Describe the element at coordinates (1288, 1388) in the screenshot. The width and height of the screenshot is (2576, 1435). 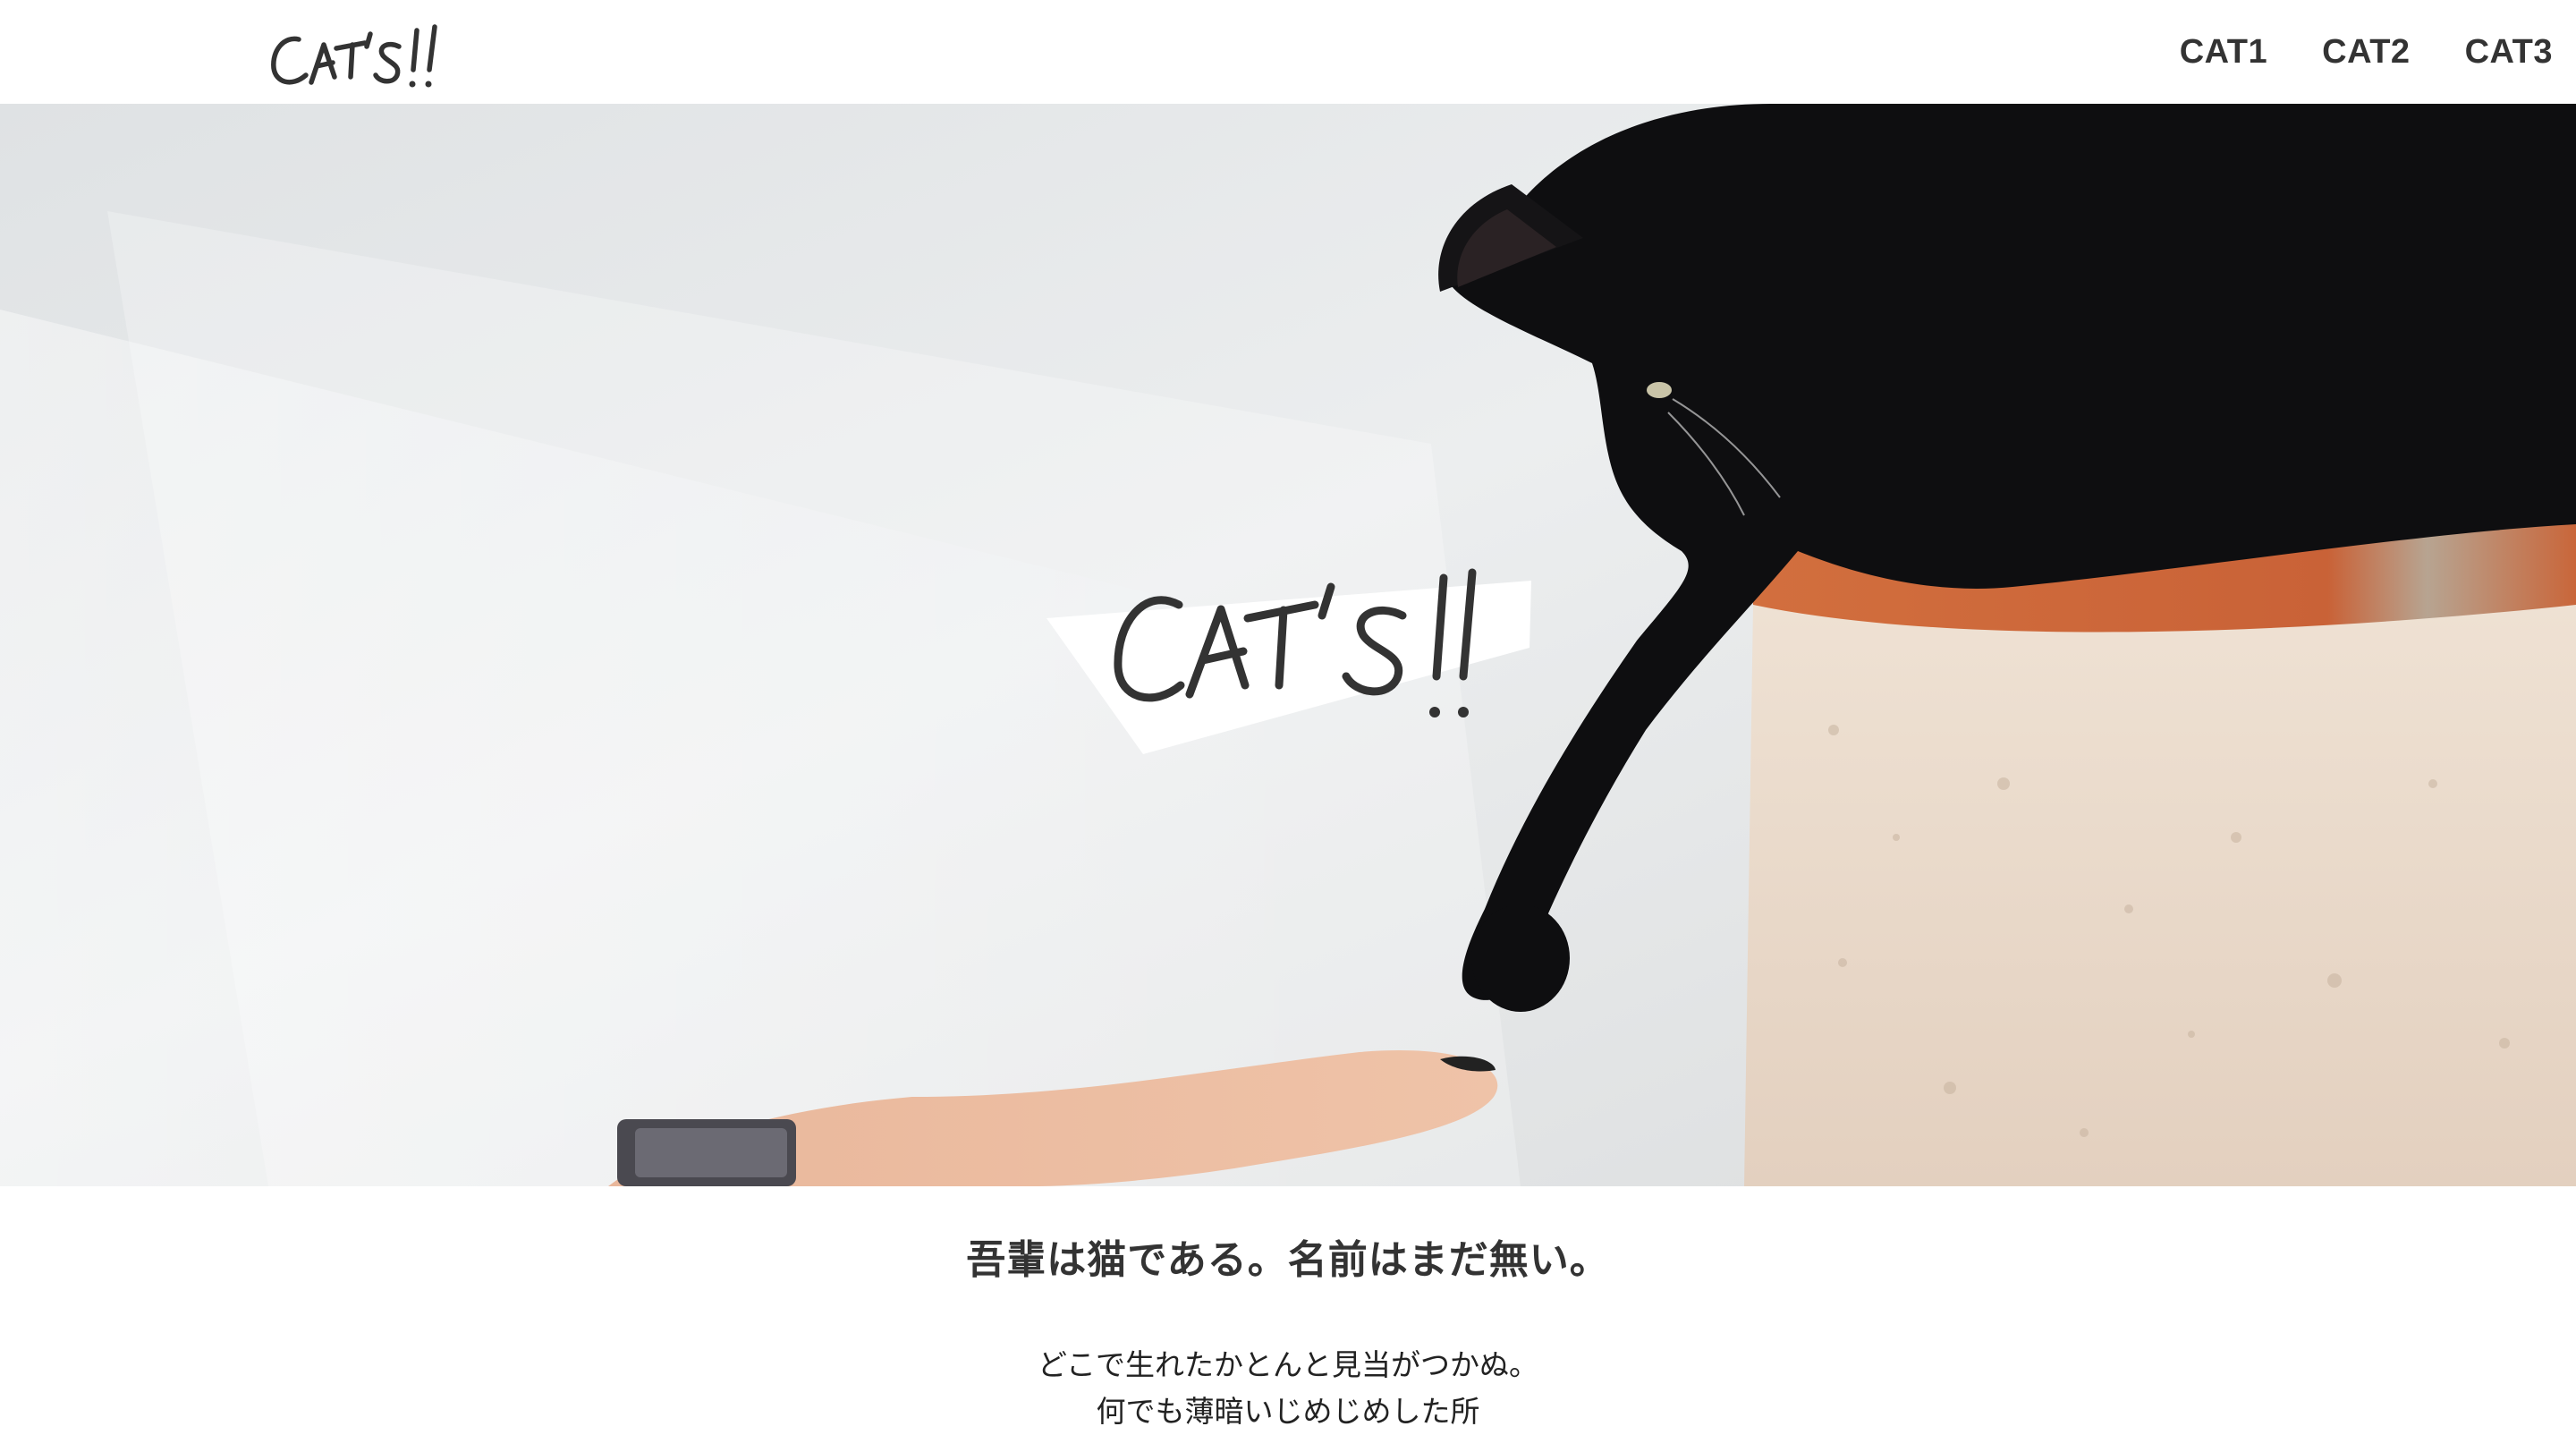
I see `body-text: どこで生れたかとんと見当がつかぬ。 何でも薄暗いじめじめした所` at that location.